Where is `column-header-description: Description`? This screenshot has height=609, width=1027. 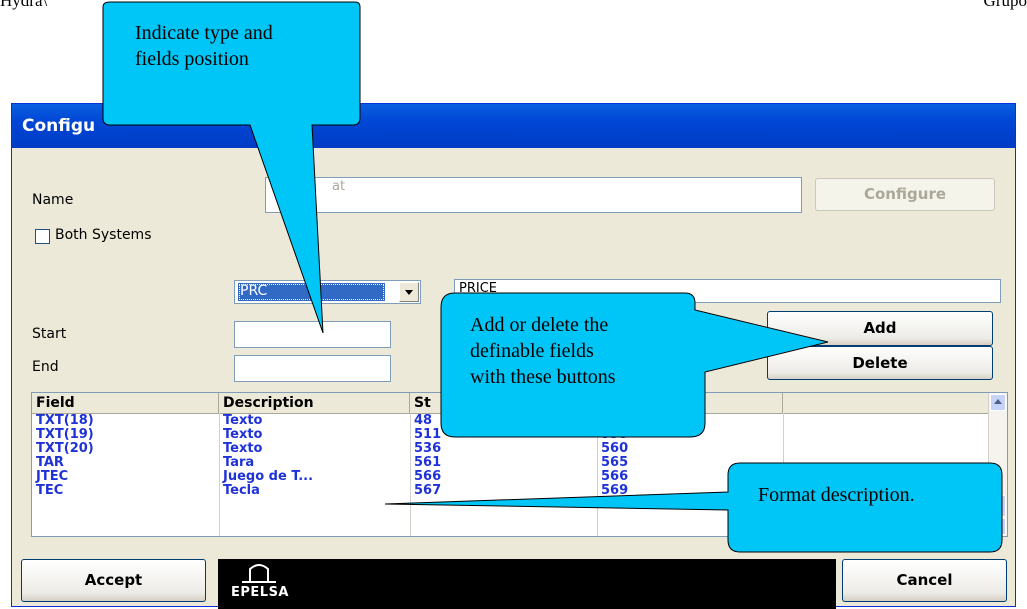 column-header-description: Description is located at coordinates (314, 403).